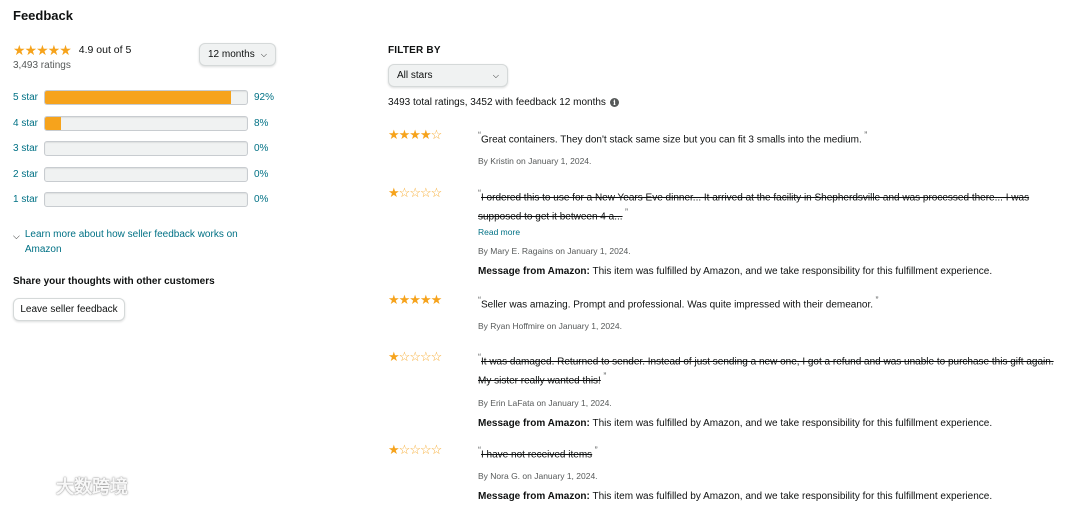 This screenshot has width=1080, height=508. Describe the element at coordinates (554, 250) in the screenshot. I see `review-byline: By Mary E. Ragains on January 1, 2024.` at that location.